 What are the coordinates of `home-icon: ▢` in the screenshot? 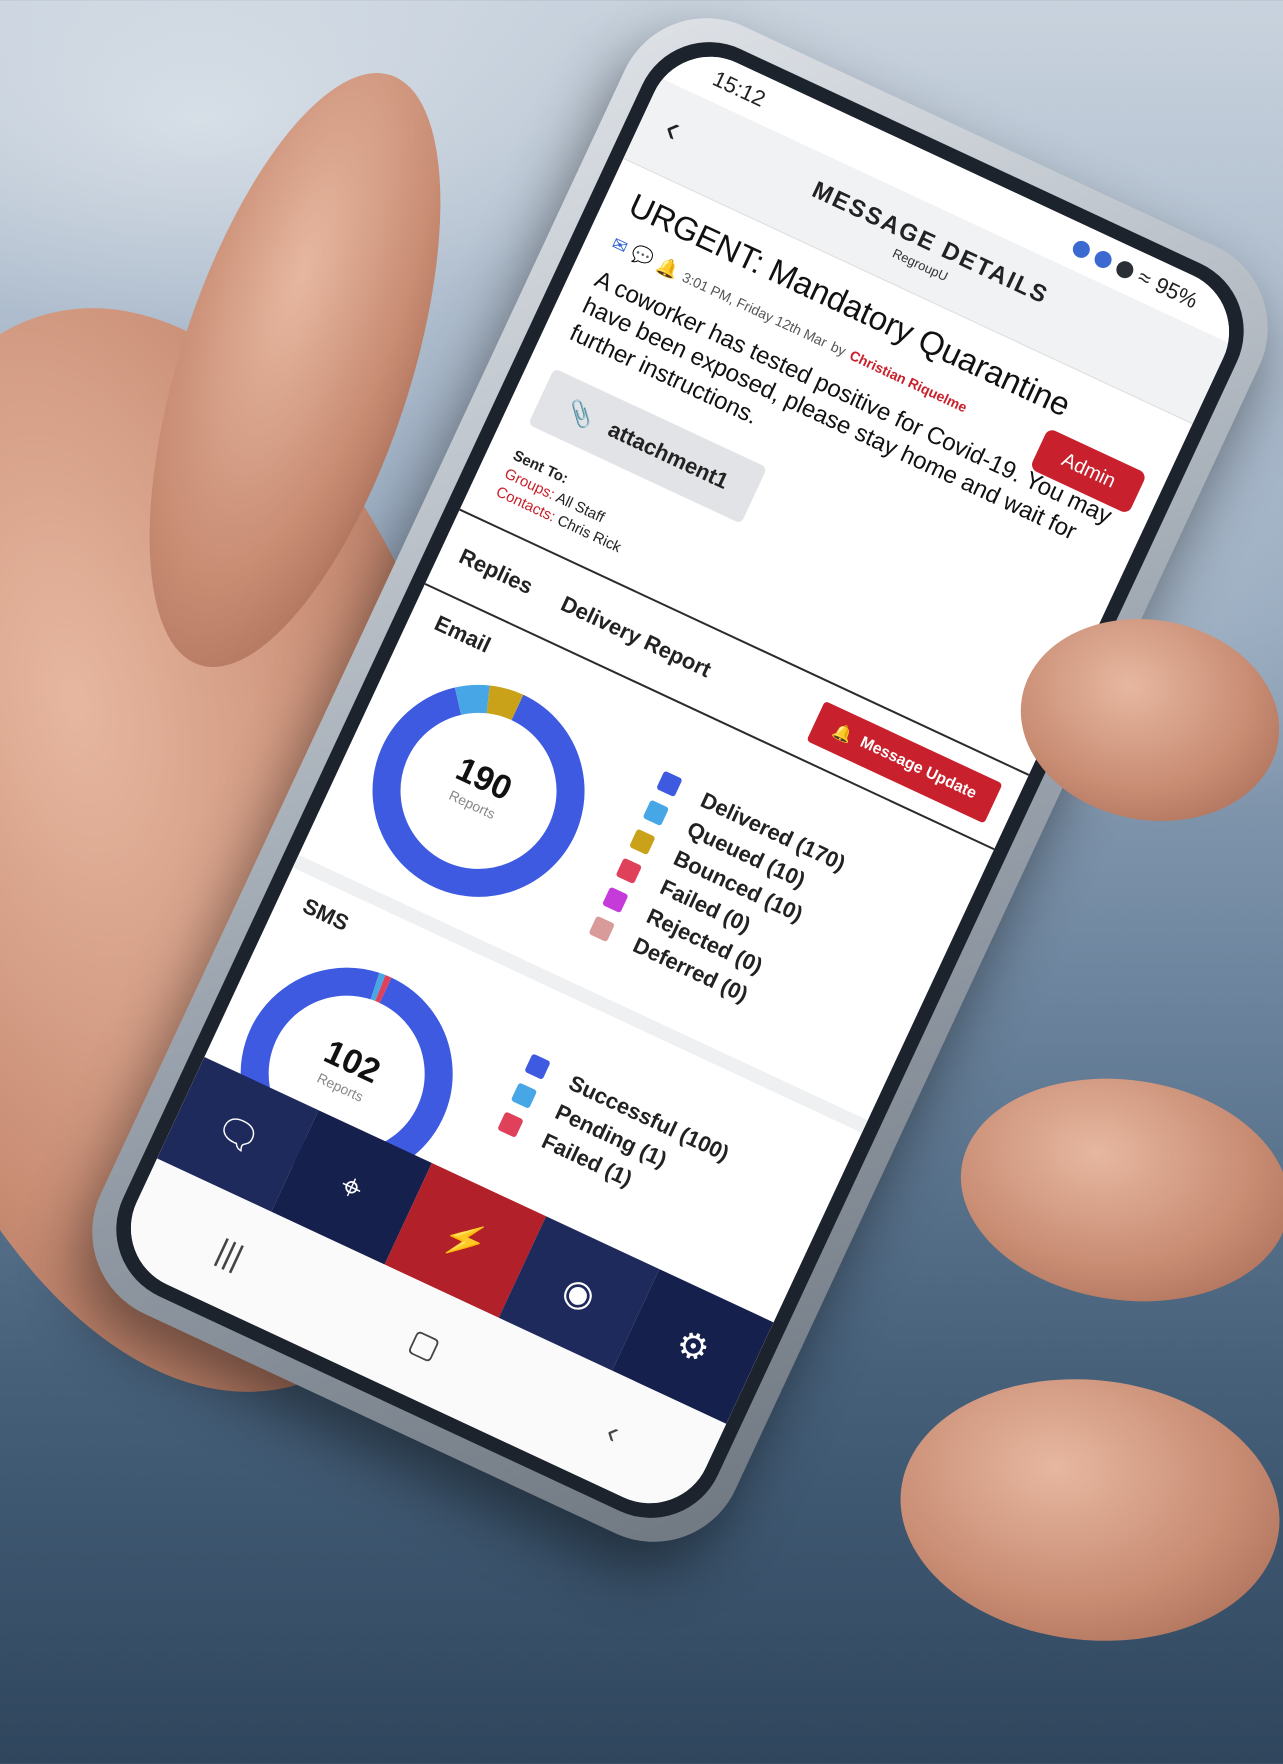 It's located at (425, 1343).